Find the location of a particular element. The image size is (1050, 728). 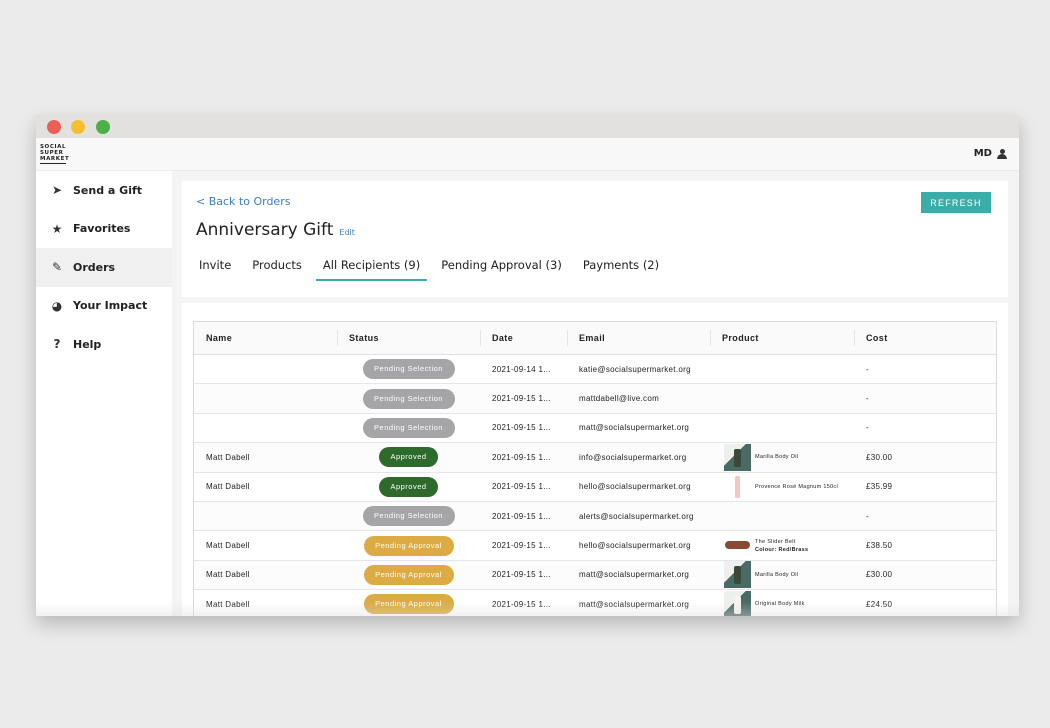

tab-invite: Invite is located at coordinates (217, 267).